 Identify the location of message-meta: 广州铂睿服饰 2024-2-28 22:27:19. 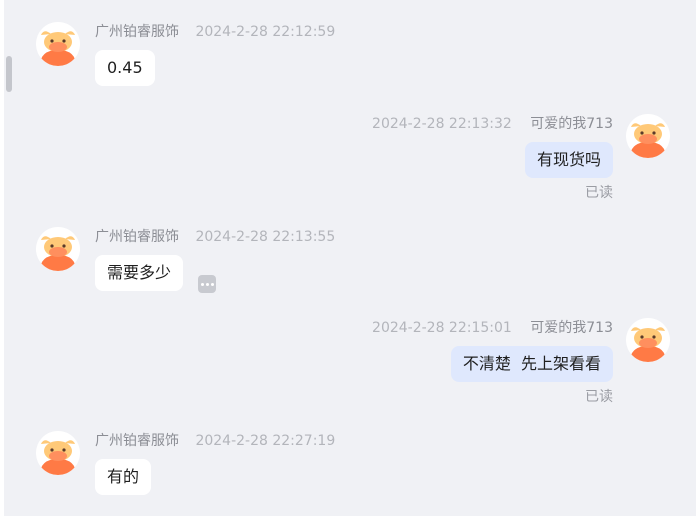
(215, 441).